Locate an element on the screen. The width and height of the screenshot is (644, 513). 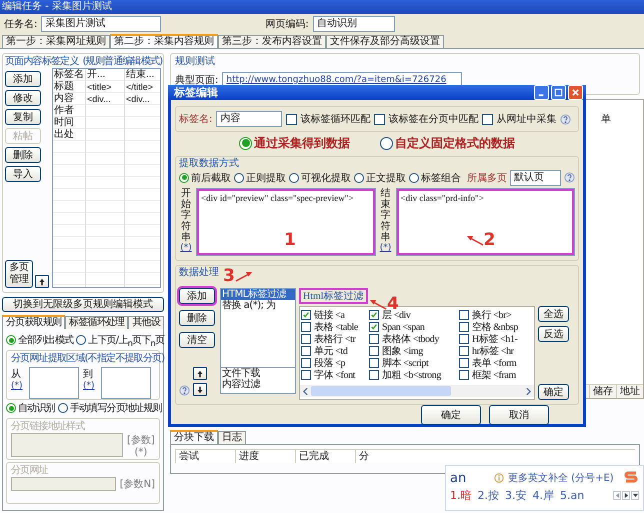
button: 导入 is located at coordinates (23, 174).